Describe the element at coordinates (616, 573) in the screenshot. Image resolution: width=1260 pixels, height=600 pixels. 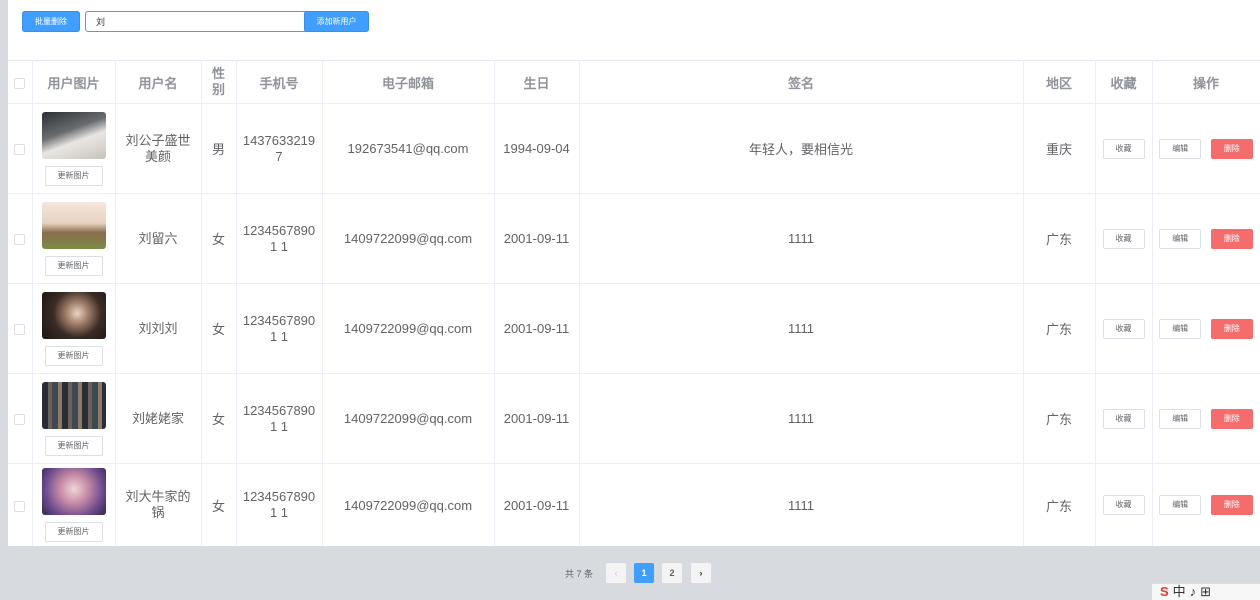
I see `prev-page-button: ‹` at that location.